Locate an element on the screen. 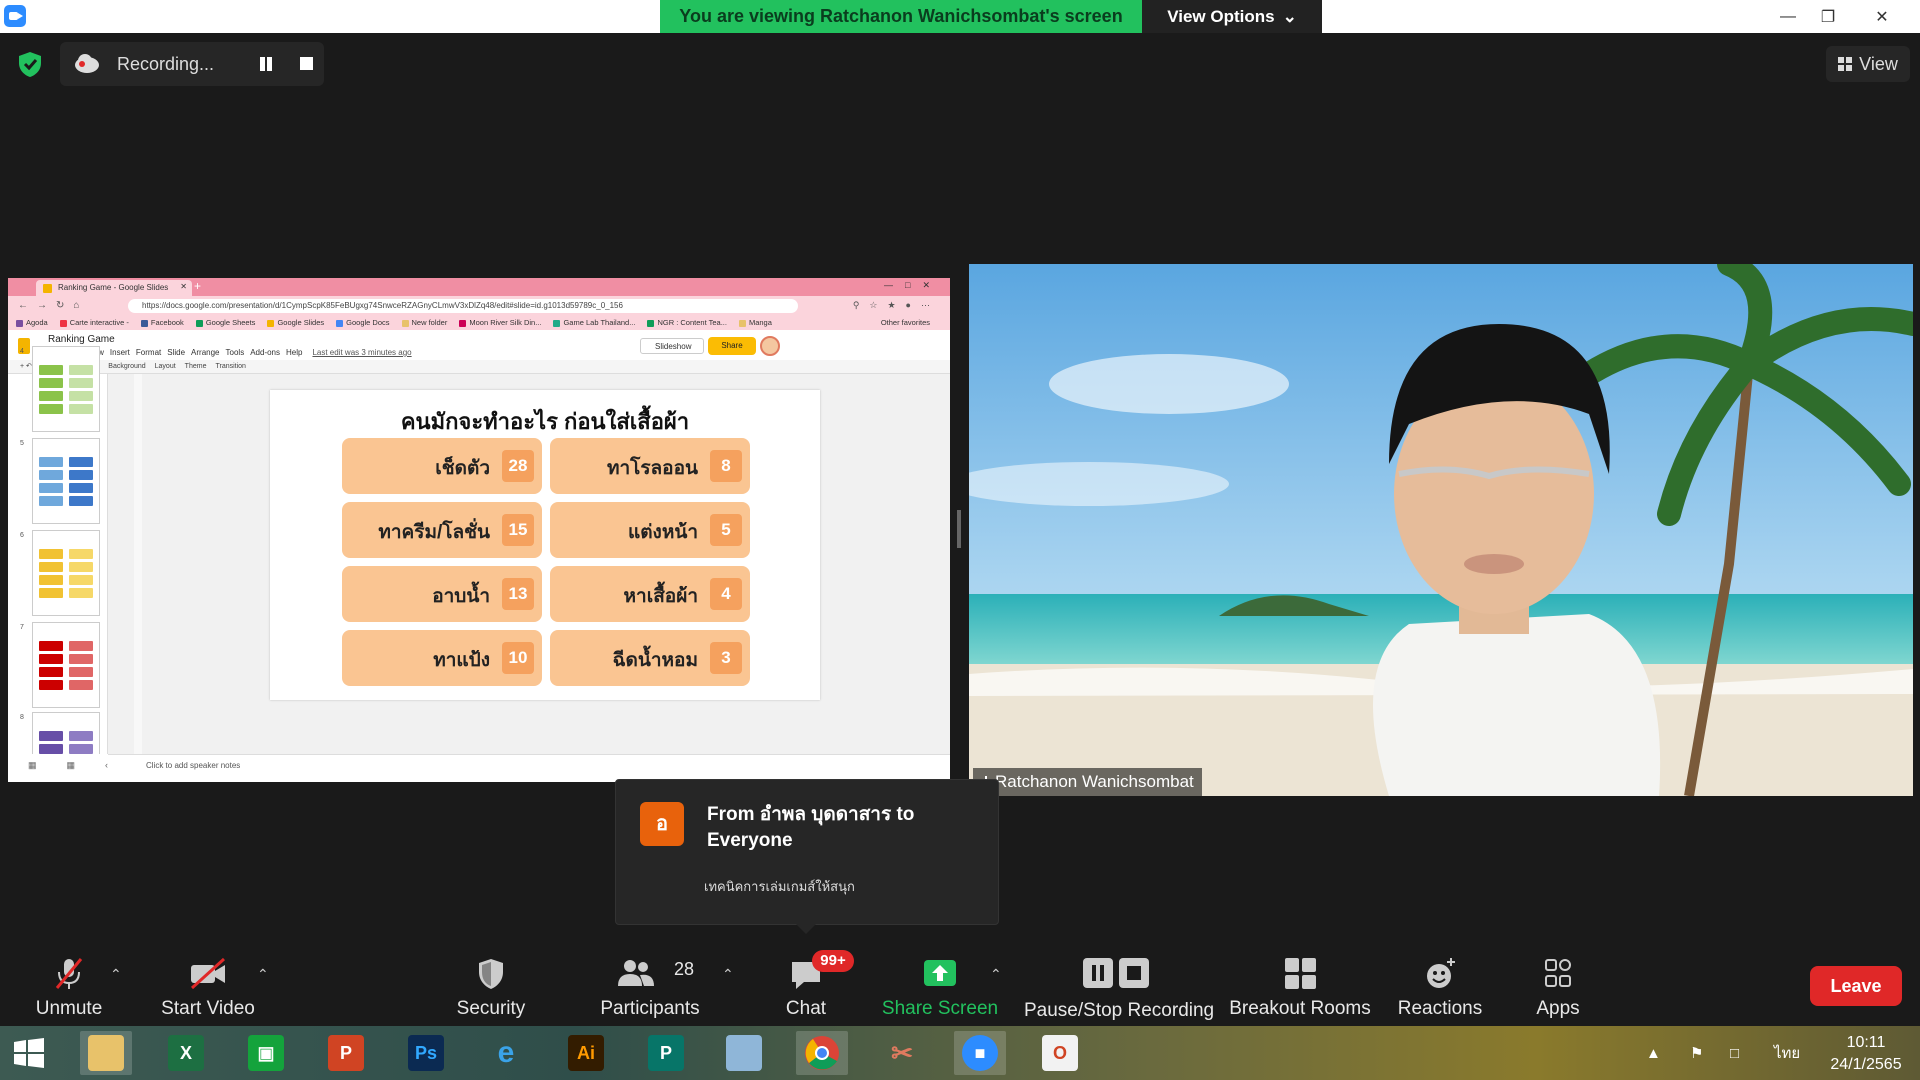 This screenshot has width=1920, height=1080. taskbar-publisher: P is located at coordinates (666, 1053).